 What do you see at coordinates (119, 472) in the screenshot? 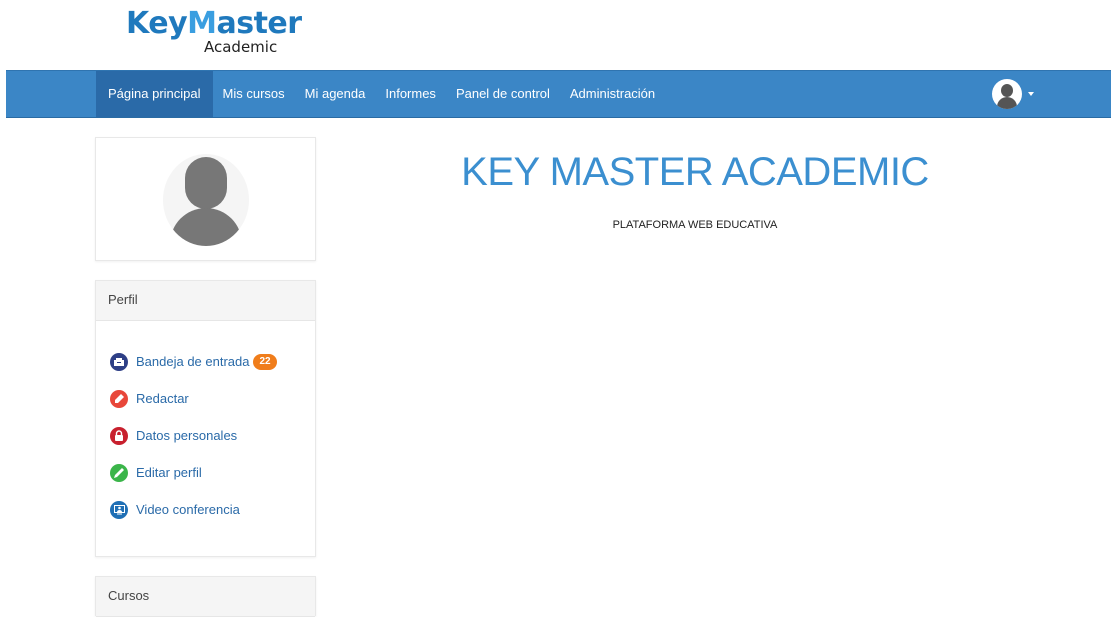
I see `pencil-icon` at bounding box center [119, 472].